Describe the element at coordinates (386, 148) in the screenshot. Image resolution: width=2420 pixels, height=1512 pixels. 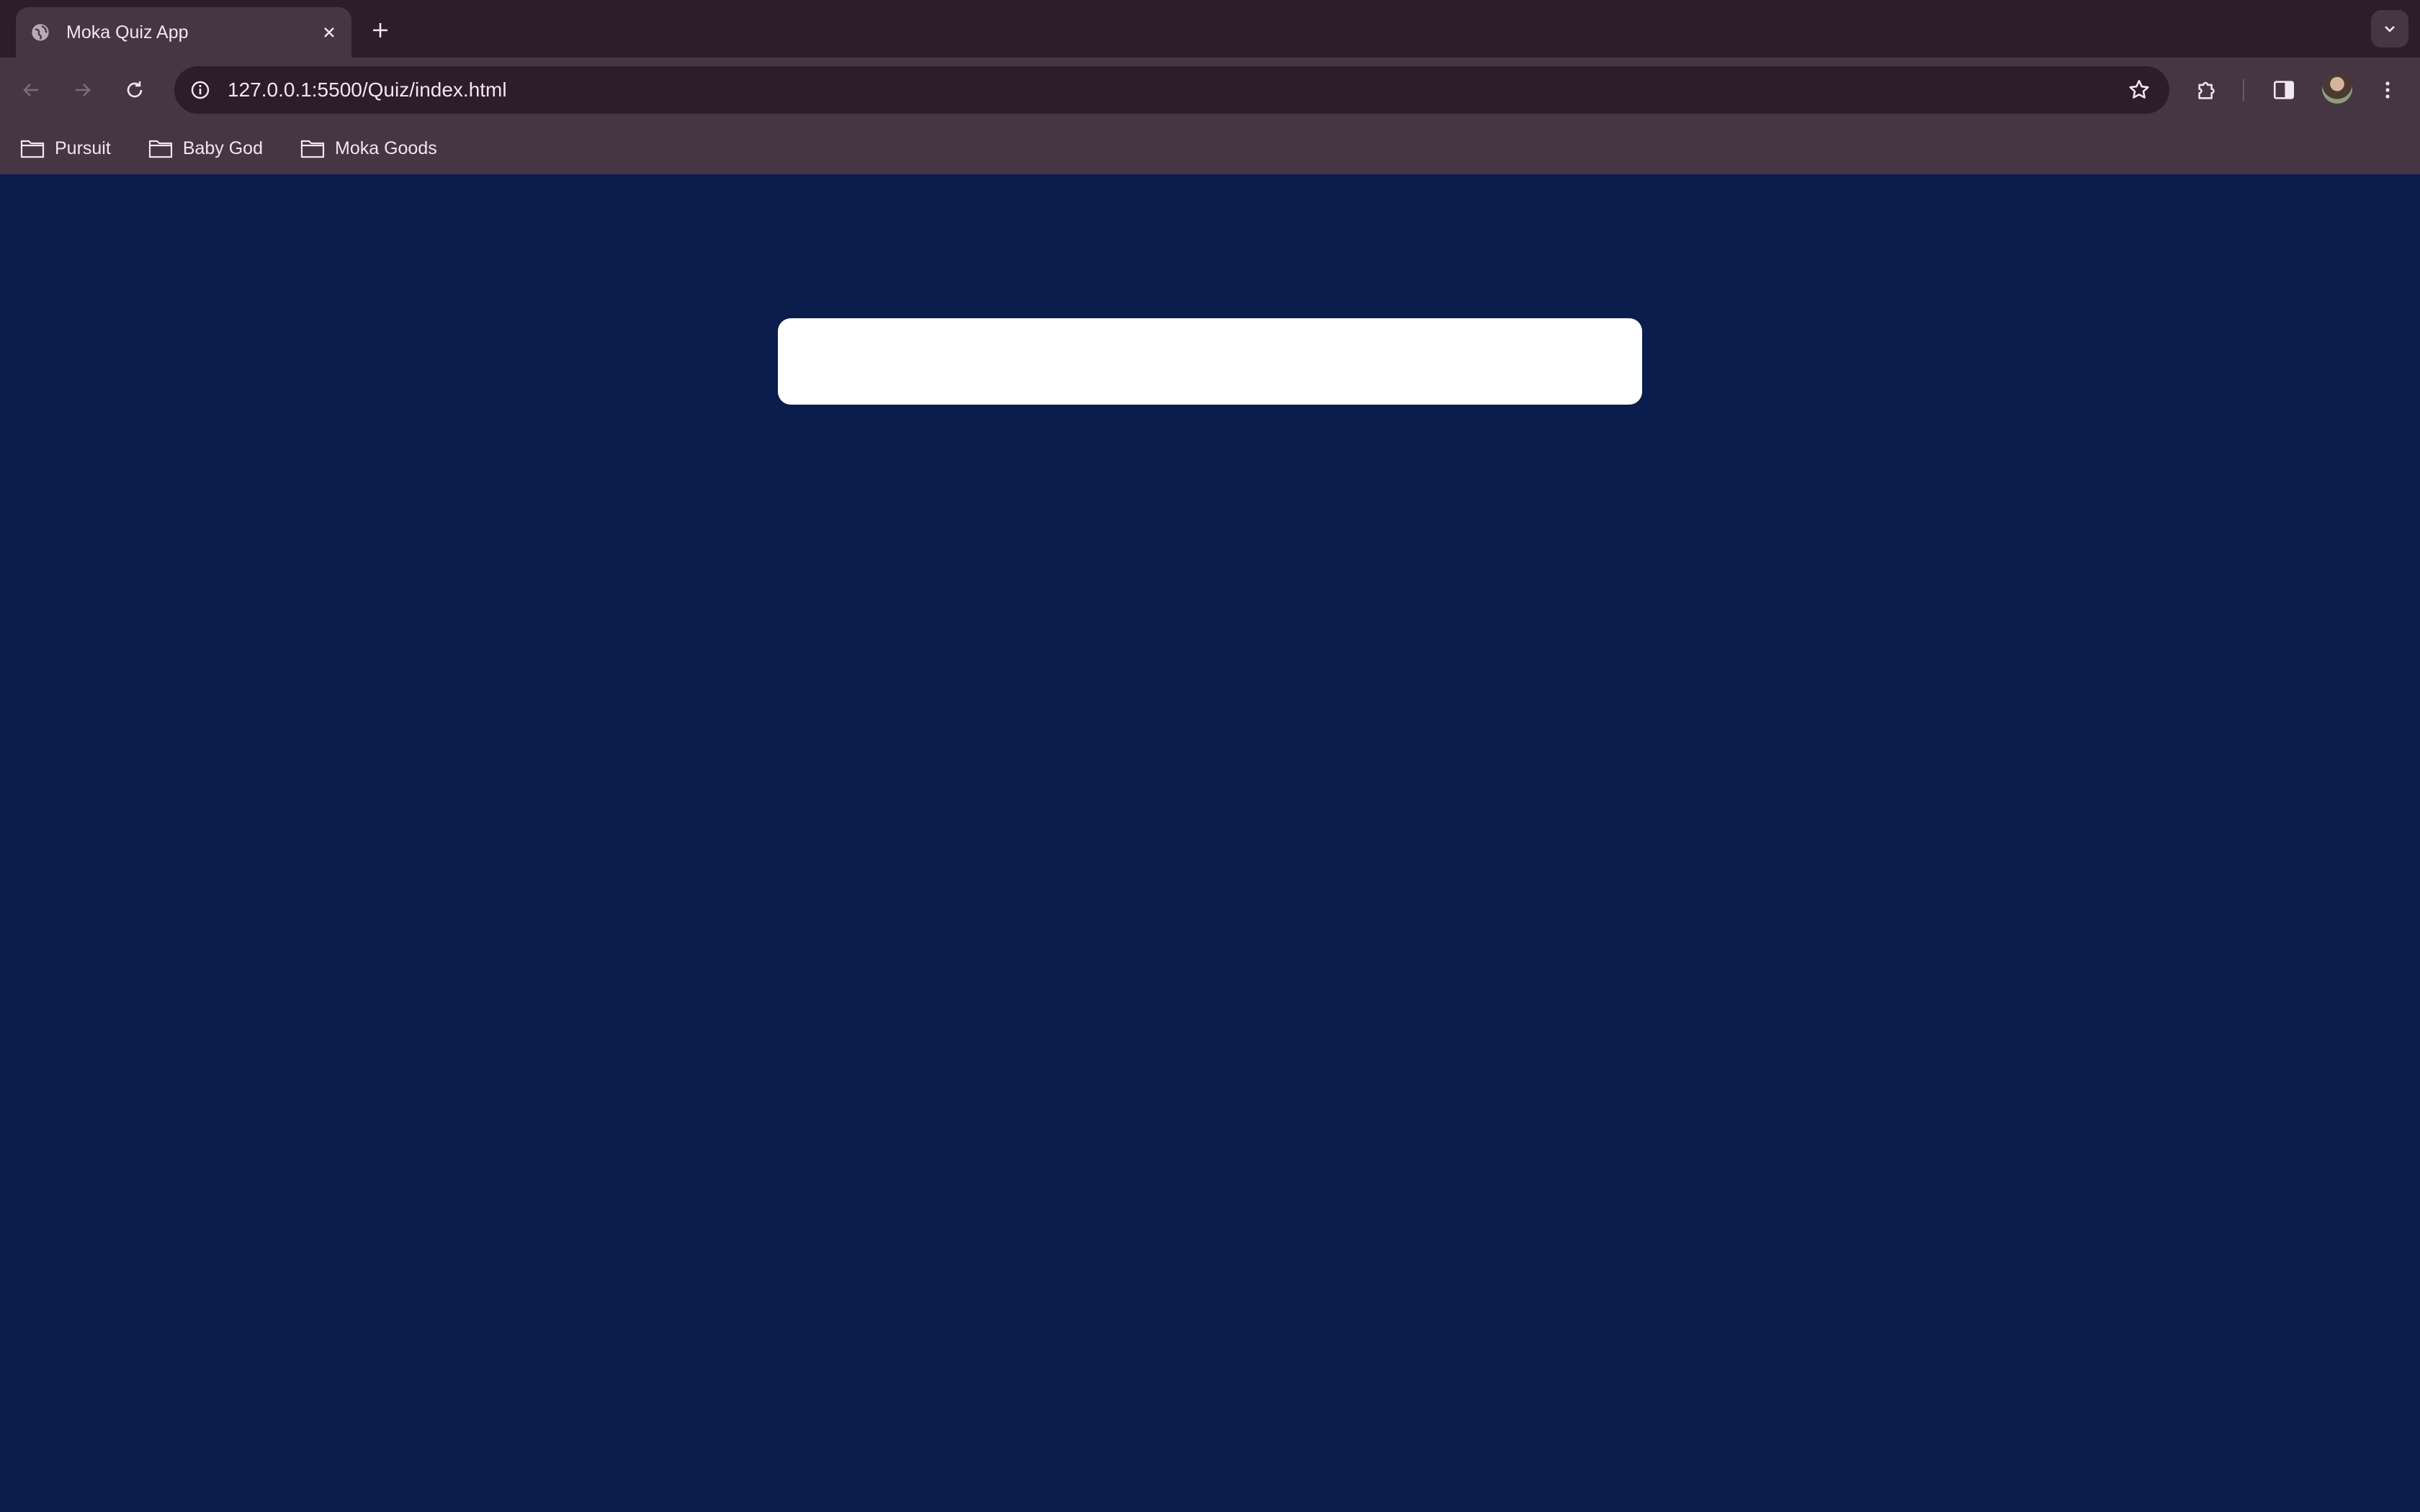
I see `bookmark-label: Moka Goods` at that location.